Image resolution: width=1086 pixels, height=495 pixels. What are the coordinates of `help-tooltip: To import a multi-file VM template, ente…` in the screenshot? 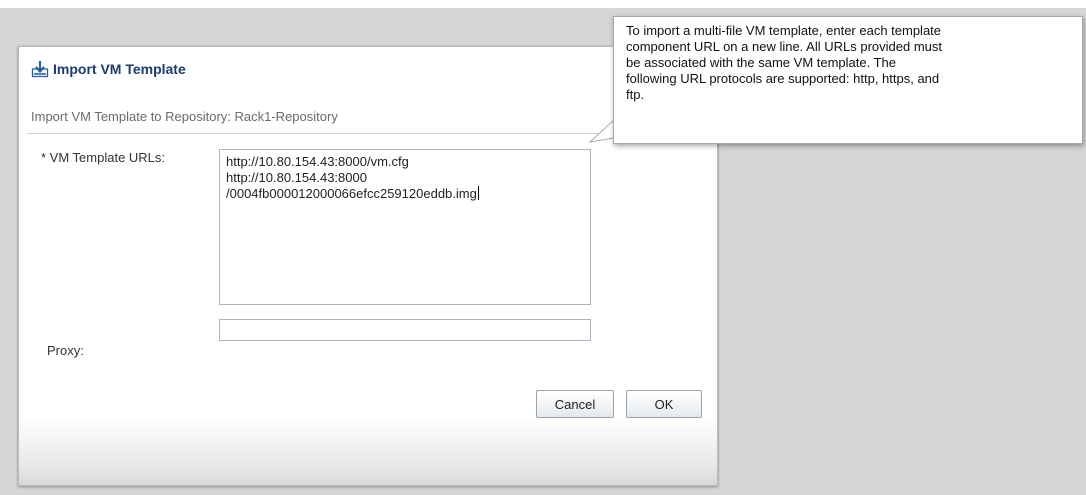 It's located at (848, 80).